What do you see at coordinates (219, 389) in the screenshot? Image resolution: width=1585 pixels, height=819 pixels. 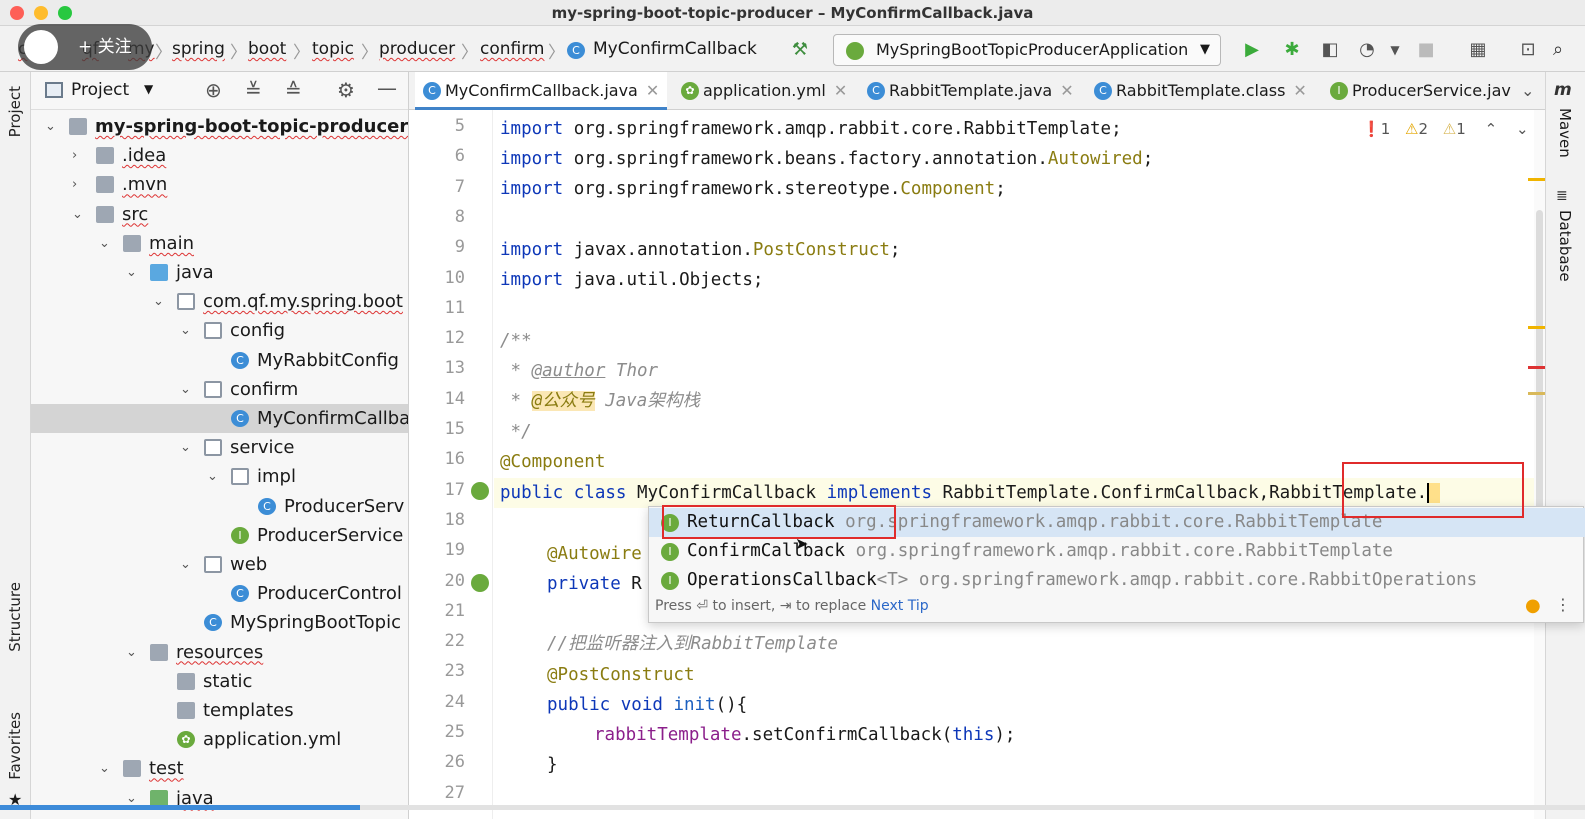 I see `tree-item: ⌄ confirm` at bounding box center [219, 389].